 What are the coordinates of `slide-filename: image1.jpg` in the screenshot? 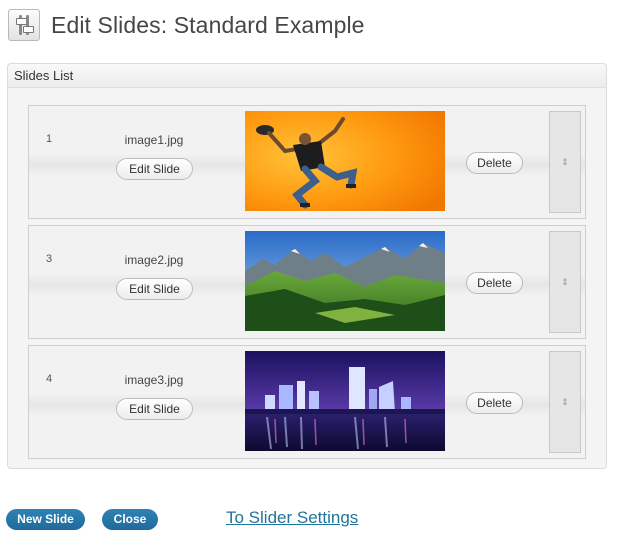 It's located at (154, 140).